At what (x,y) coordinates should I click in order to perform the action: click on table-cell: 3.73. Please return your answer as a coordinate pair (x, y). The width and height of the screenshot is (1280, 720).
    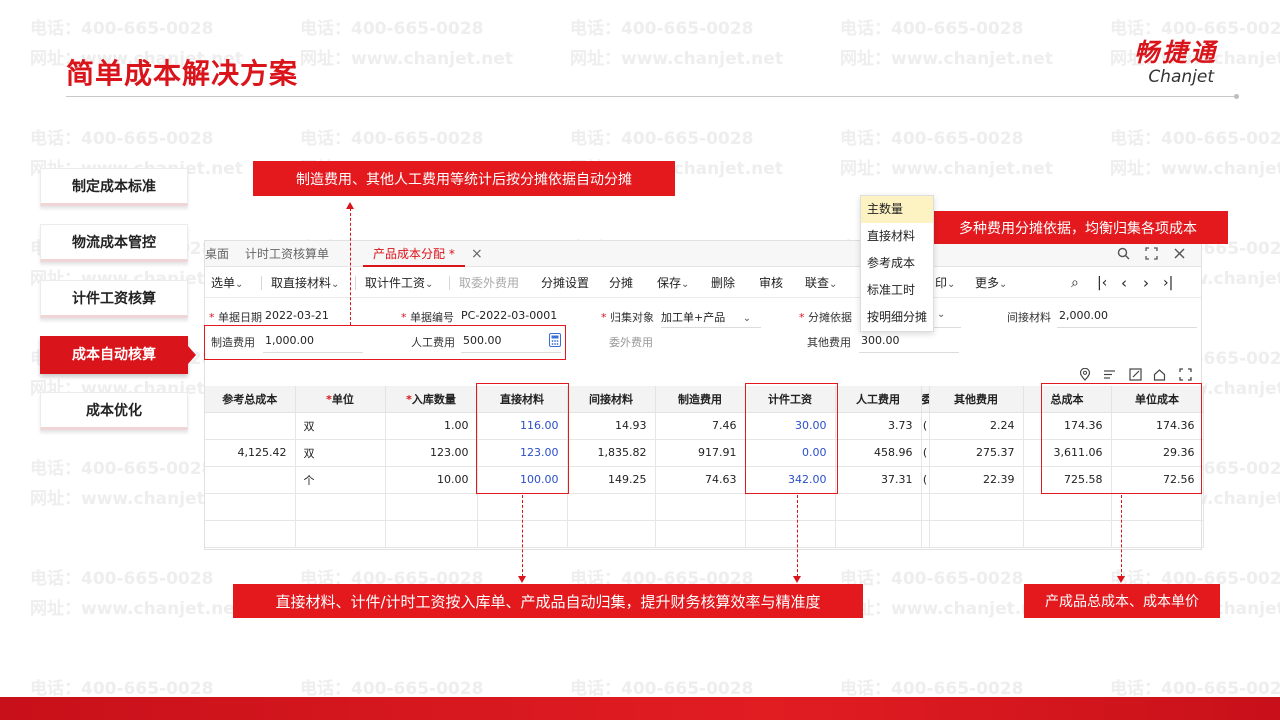
    Looking at the image, I should click on (878, 426).